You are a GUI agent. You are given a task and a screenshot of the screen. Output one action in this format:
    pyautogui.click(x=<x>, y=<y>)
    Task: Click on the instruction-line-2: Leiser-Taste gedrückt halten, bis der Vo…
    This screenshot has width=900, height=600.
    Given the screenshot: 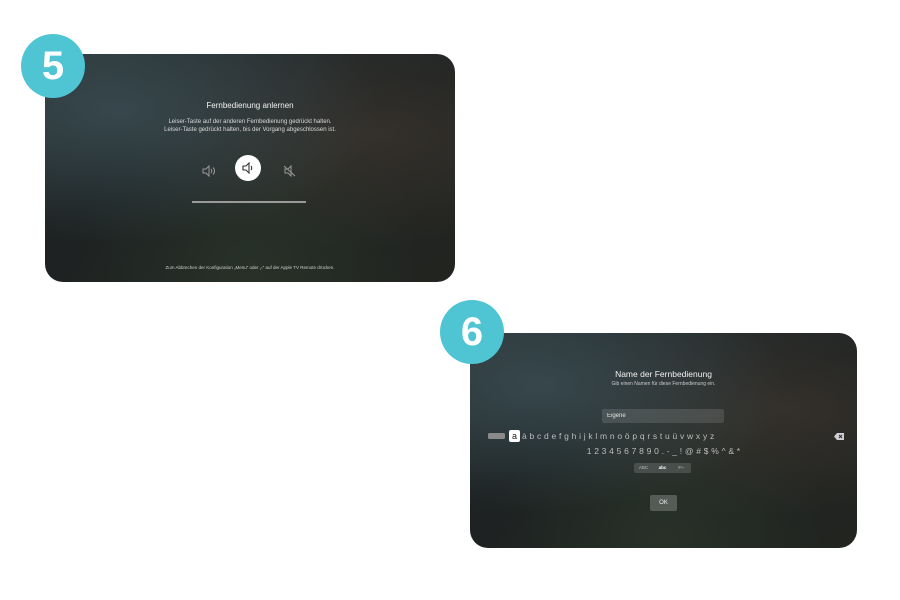 What is the action you would take?
    pyautogui.click(x=250, y=130)
    